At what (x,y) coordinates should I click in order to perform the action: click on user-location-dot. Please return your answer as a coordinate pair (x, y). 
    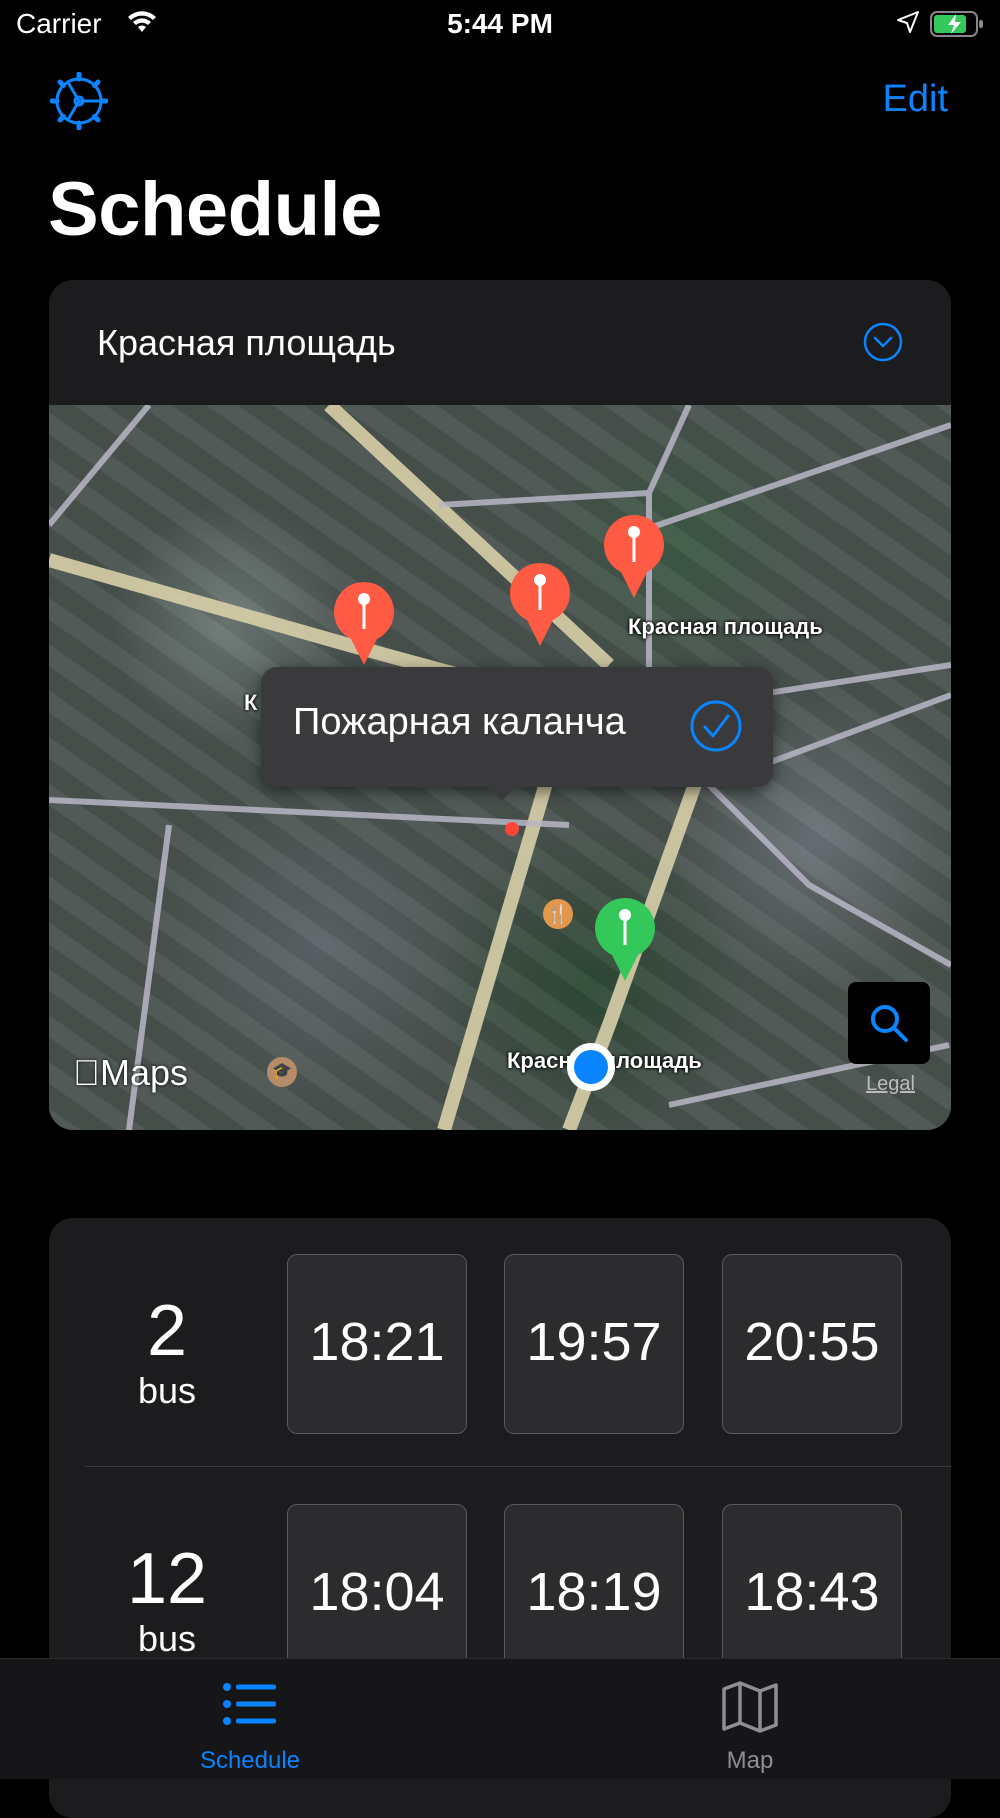
    Looking at the image, I should click on (591, 1067).